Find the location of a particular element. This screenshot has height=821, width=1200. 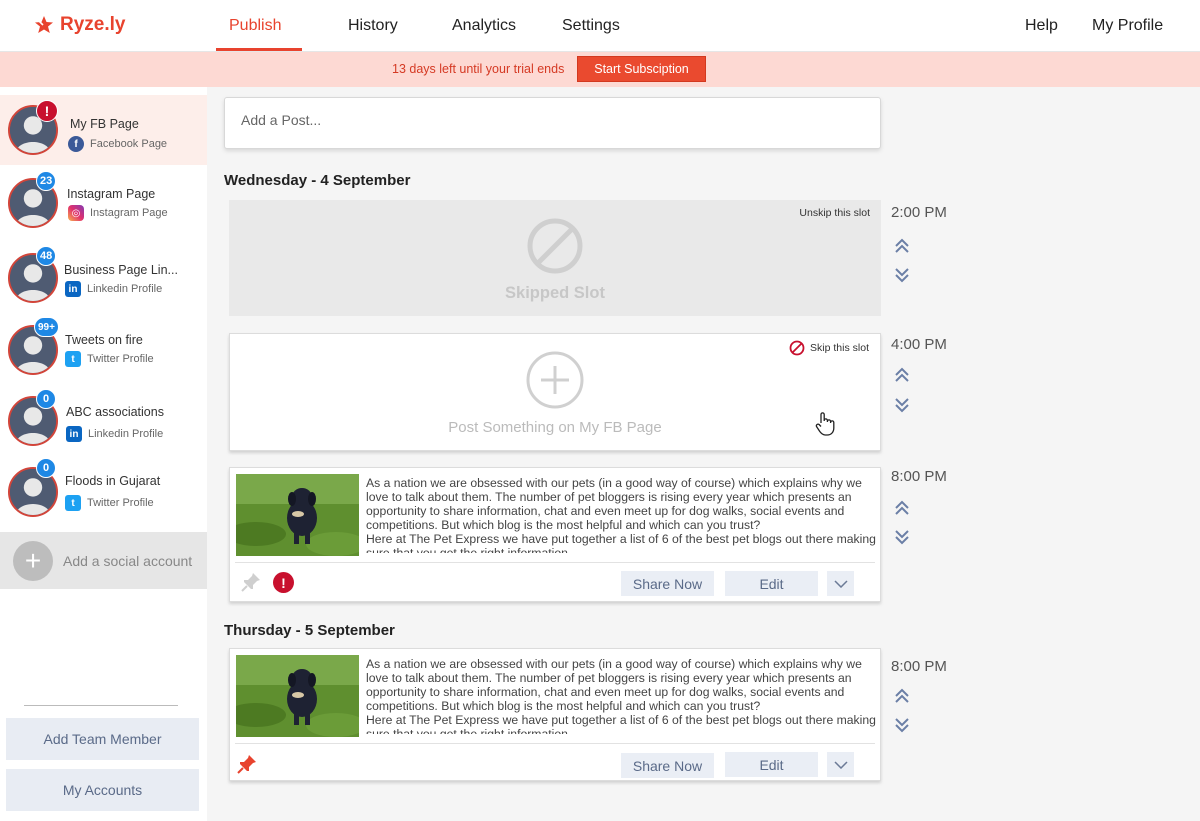

account-name: Floods in Gujarat is located at coordinates (113, 481).